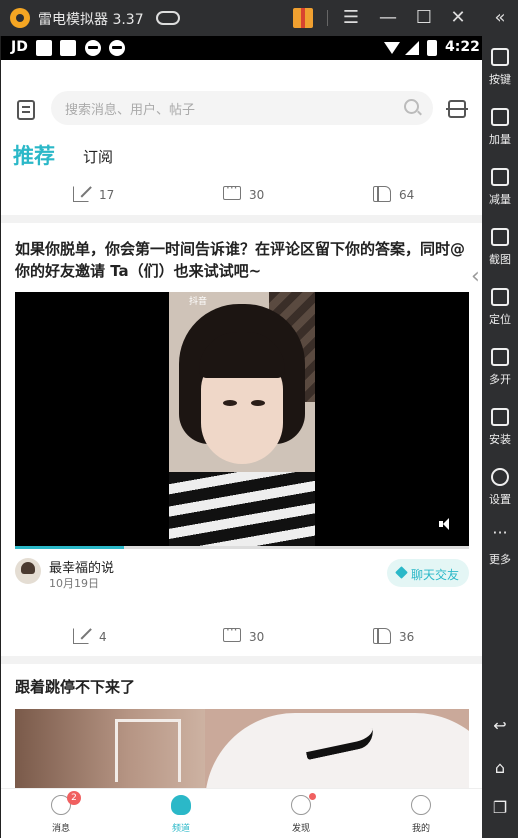 The width and height of the screenshot is (518, 838). What do you see at coordinates (242, 509) in the screenshot?
I see `video-shirt` at bounding box center [242, 509].